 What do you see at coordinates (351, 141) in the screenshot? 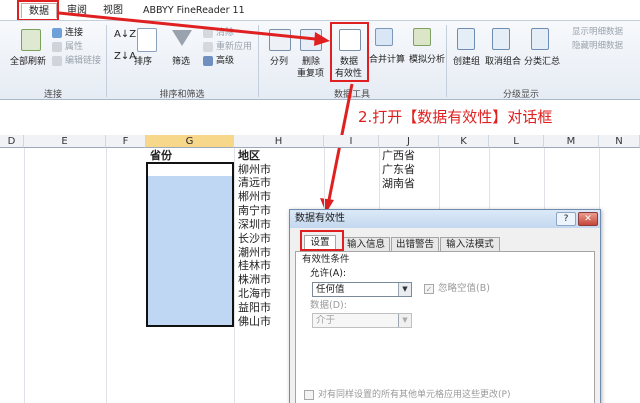
I see `column-header-i: I` at bounding box center [351, 141].